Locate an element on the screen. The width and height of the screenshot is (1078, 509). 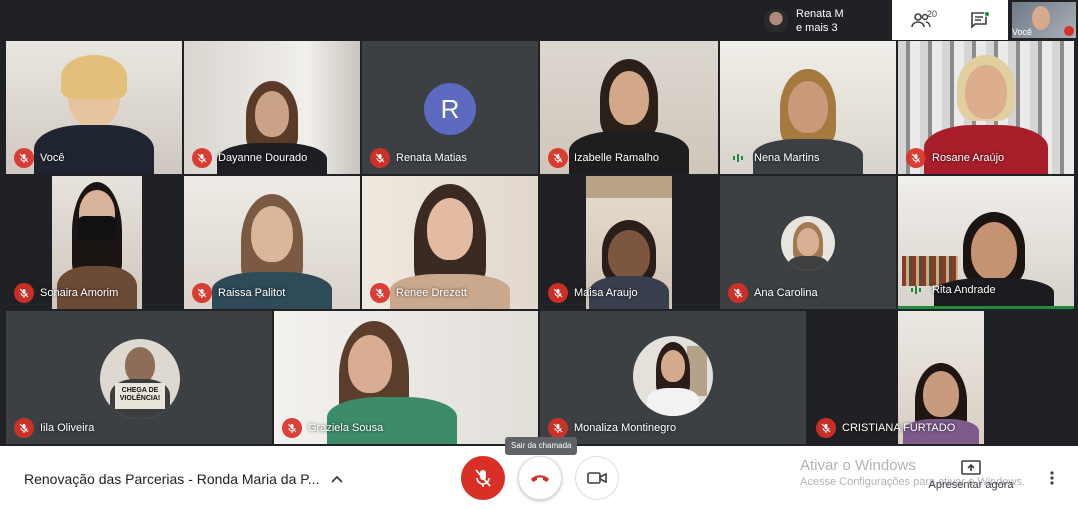
self-view-label: Você is located at coordinates (1022, 32).